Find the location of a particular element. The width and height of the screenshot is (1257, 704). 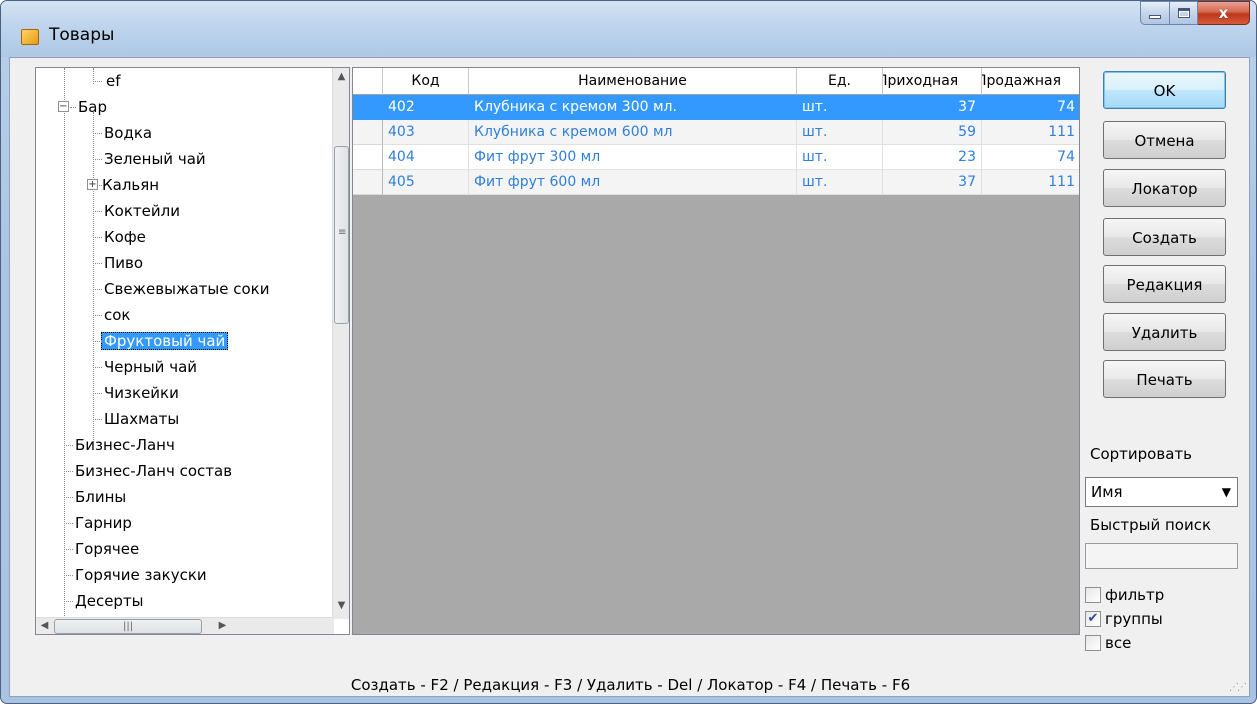

sort-select: Имя ▼ is located at coordinates (1161, 492).